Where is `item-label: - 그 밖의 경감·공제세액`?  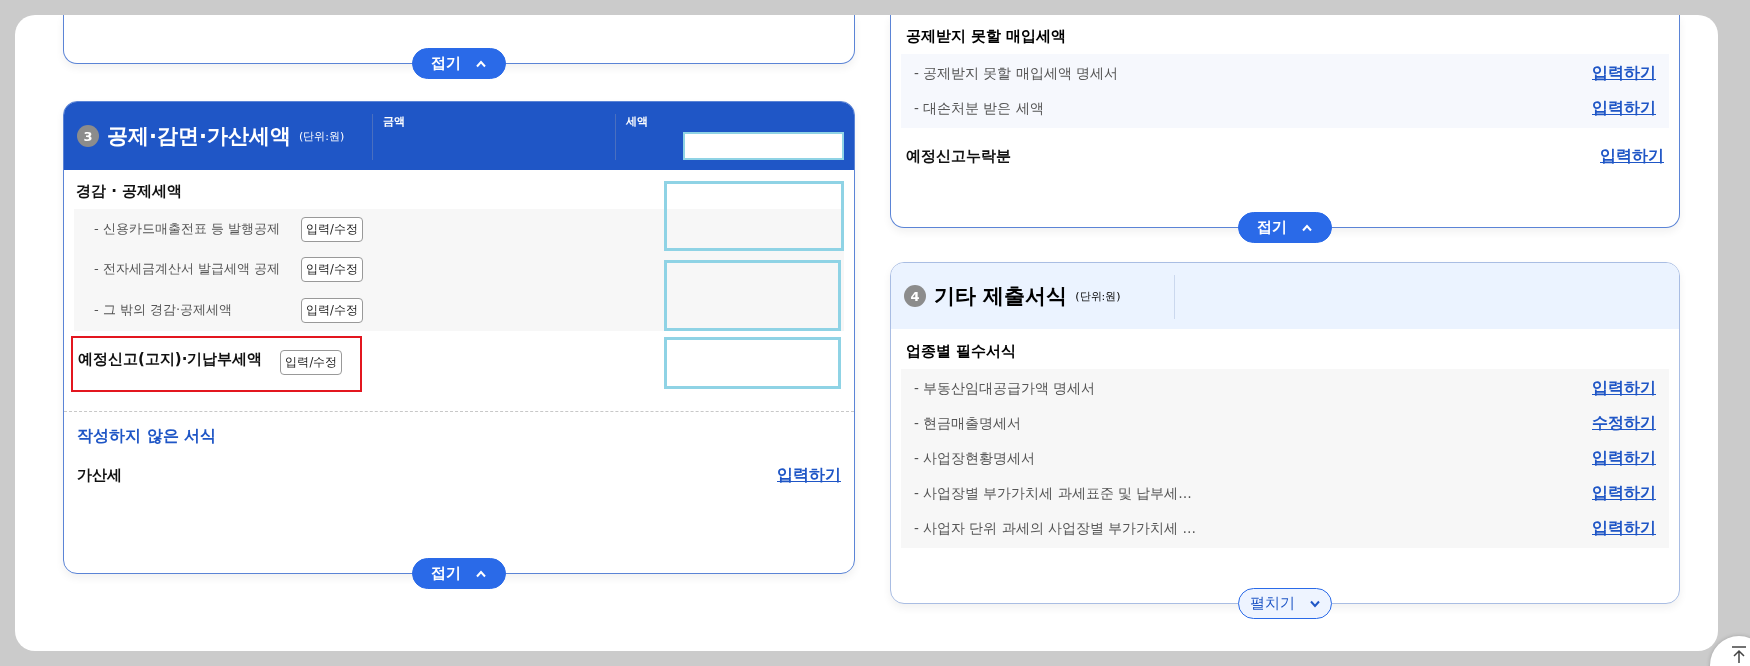 item-label: - 그 밖의 경감·공제세액 is located at coordinates (164, 310).